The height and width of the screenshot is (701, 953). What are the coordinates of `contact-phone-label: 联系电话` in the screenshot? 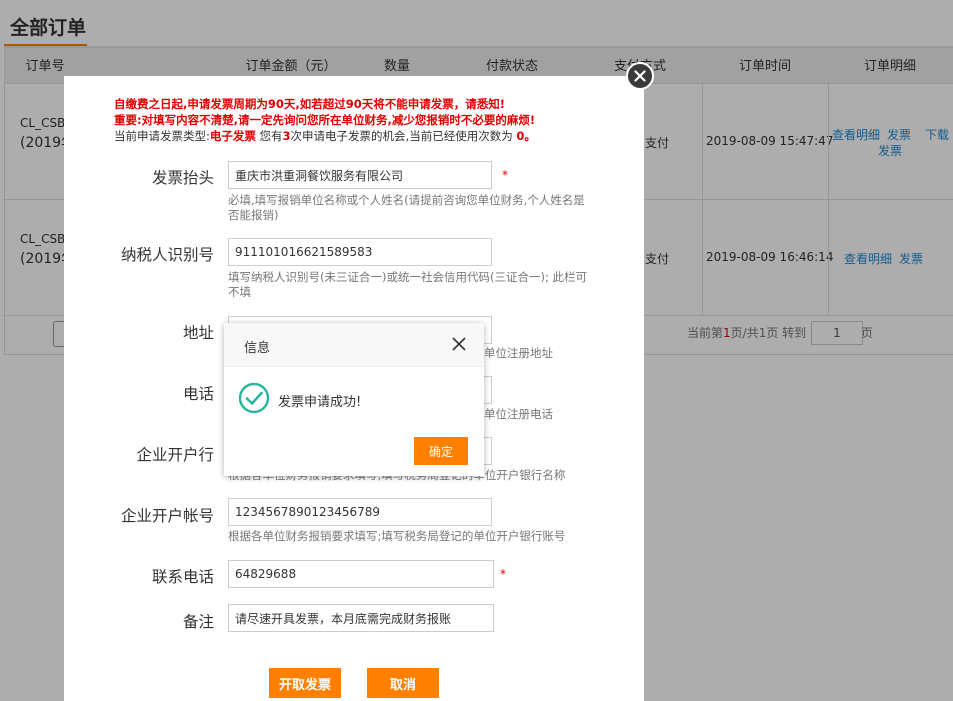 It's located at (182, 577).